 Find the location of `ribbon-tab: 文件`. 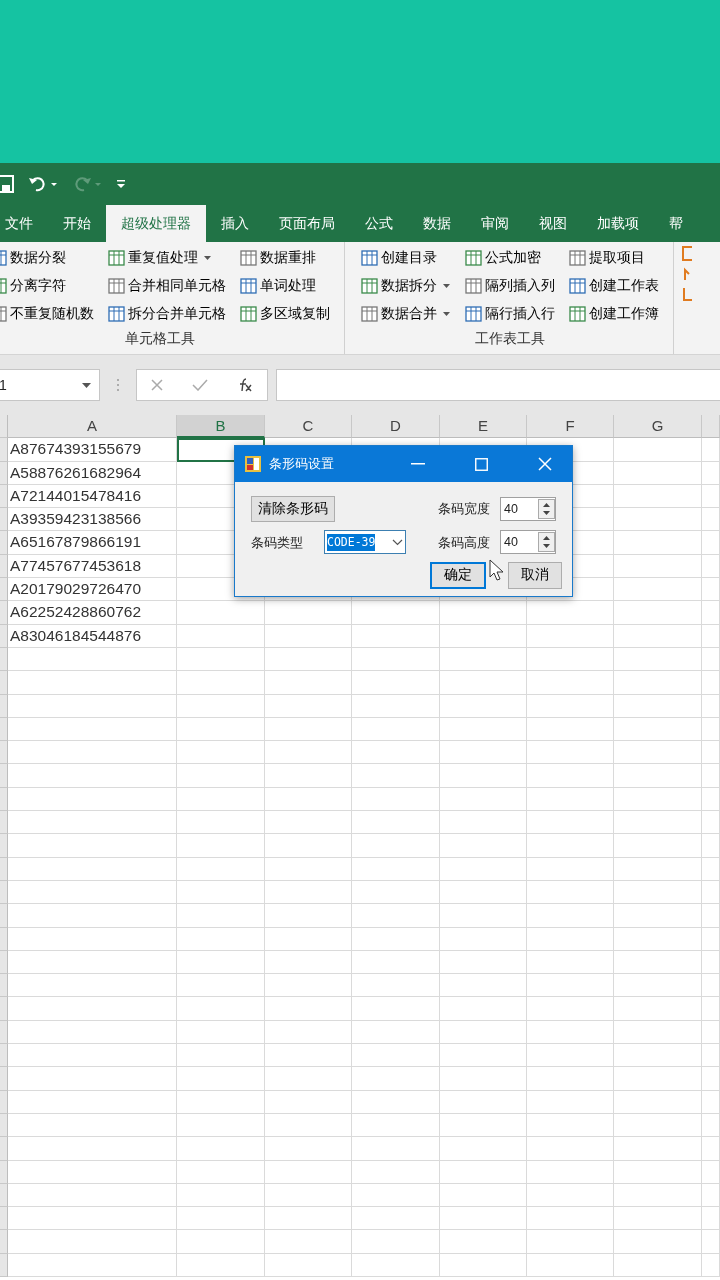

ribbon-tab: 文件 is located at coordinates (24, 223).